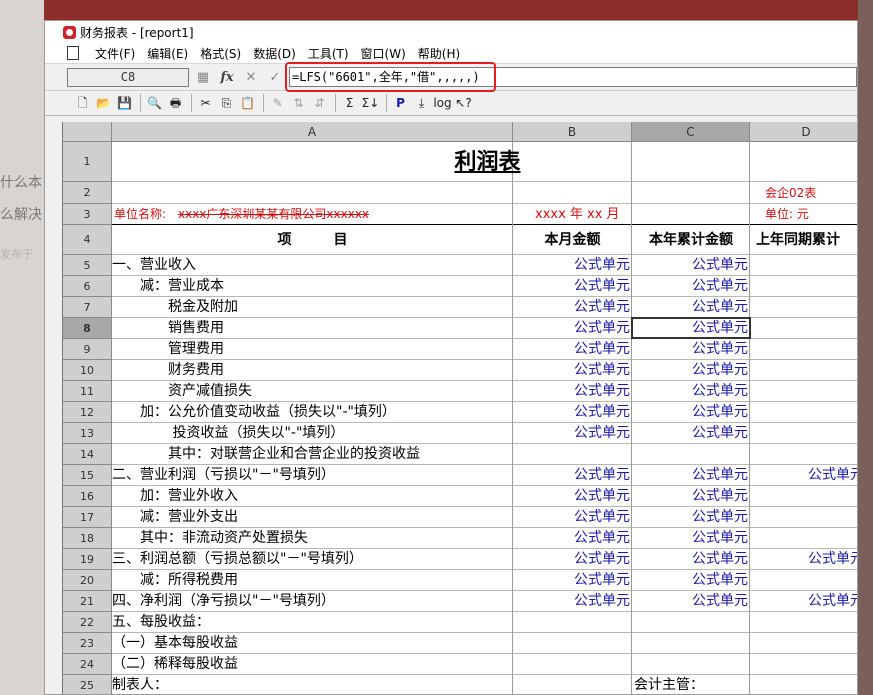 This screenshot has height=695, width=873. Describe the element at coordinates (87, 601) in the screenshot. I see `row-header-21: 21` at that location.